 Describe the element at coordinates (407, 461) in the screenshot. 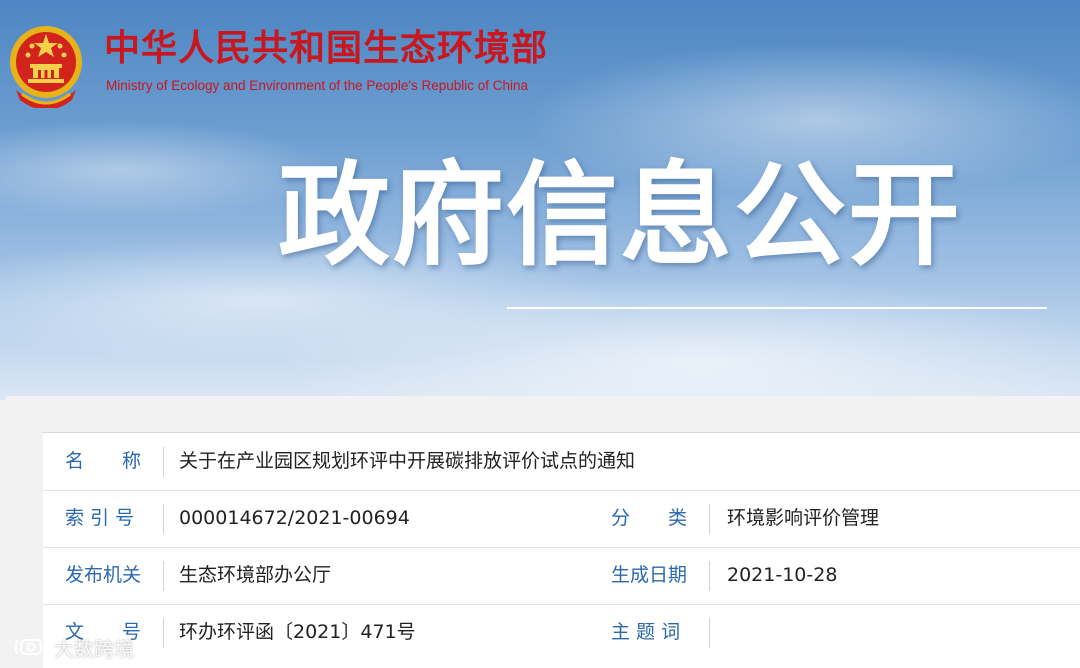

I see `info-value: 关于在产业园区规划环评中开展碳排放评价试点的通知` at that location.